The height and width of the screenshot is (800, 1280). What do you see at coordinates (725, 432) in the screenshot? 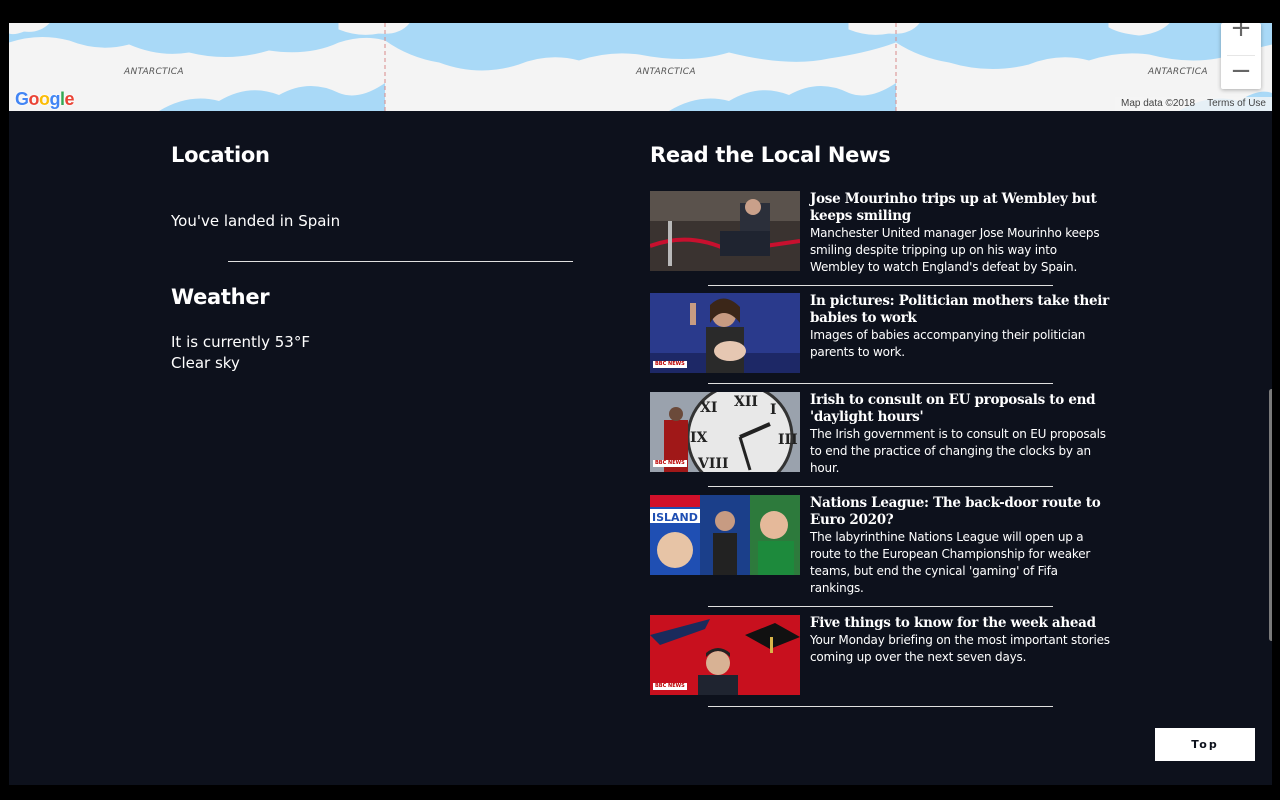
I see `news-thumbnail: XI XII I IX III VIII BBC NEWS` at bounding box center [725, 432].